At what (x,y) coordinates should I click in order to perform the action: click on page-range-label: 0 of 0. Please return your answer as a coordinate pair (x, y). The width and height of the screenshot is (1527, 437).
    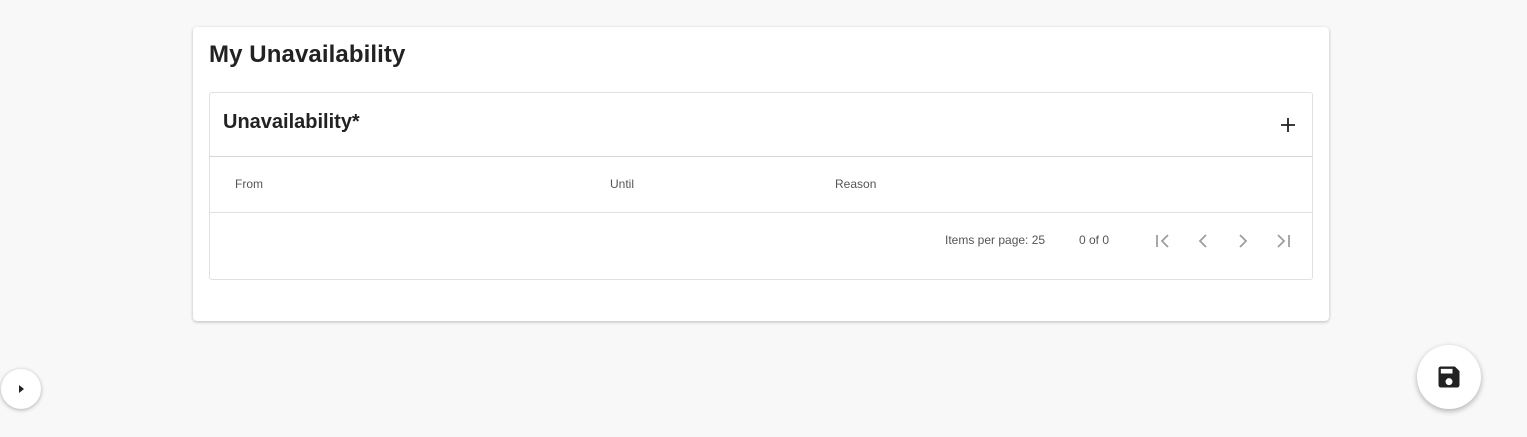
    Looking at the image, I should click on (1094, 240).